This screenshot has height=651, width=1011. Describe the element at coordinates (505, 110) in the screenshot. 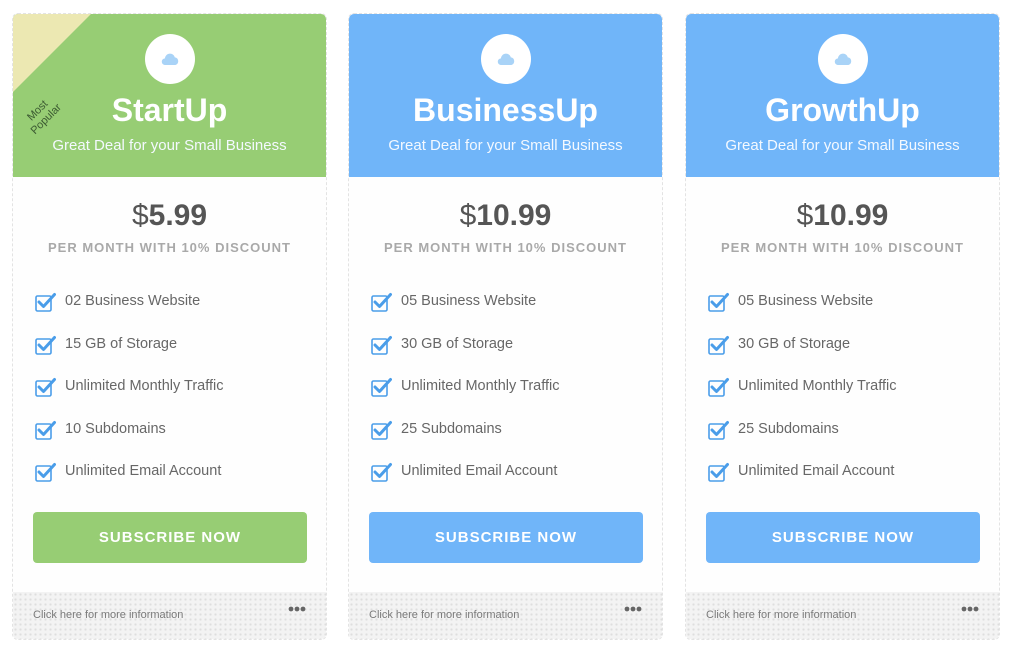

I see `plan-name: BusinessUp` at that location.